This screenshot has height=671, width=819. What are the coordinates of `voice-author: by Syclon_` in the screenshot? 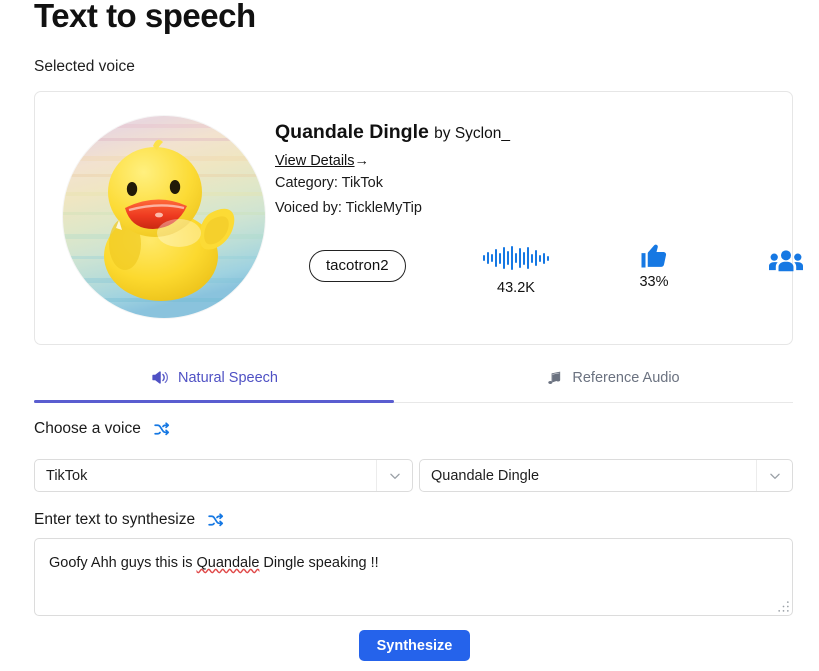 It's located at (472, 133).